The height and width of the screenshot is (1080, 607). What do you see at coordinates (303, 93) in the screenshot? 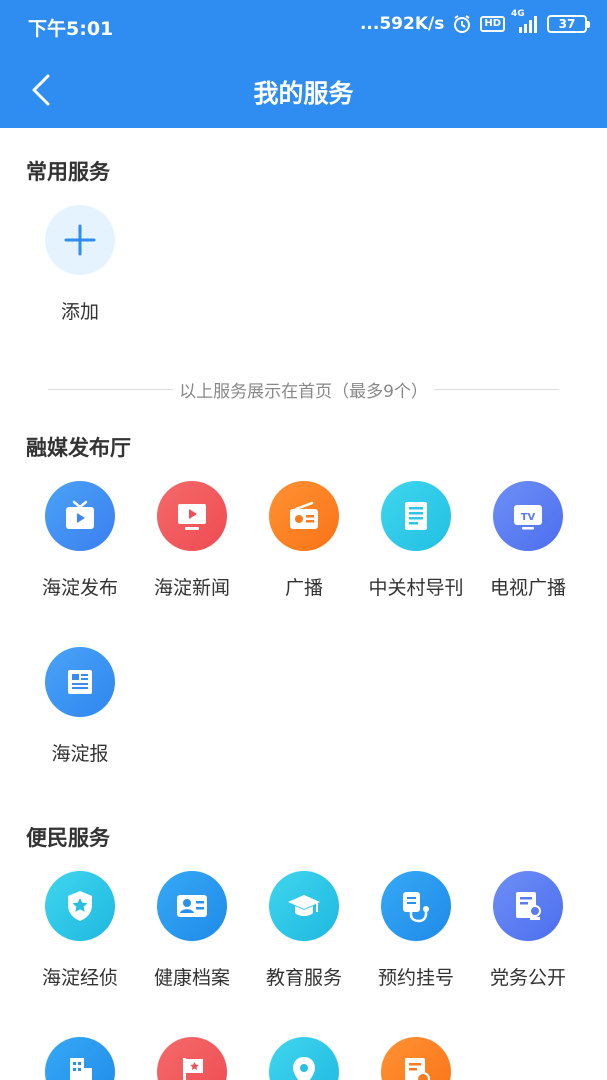
I see `page-title: 我的服务` at bounding box center [303, 93].